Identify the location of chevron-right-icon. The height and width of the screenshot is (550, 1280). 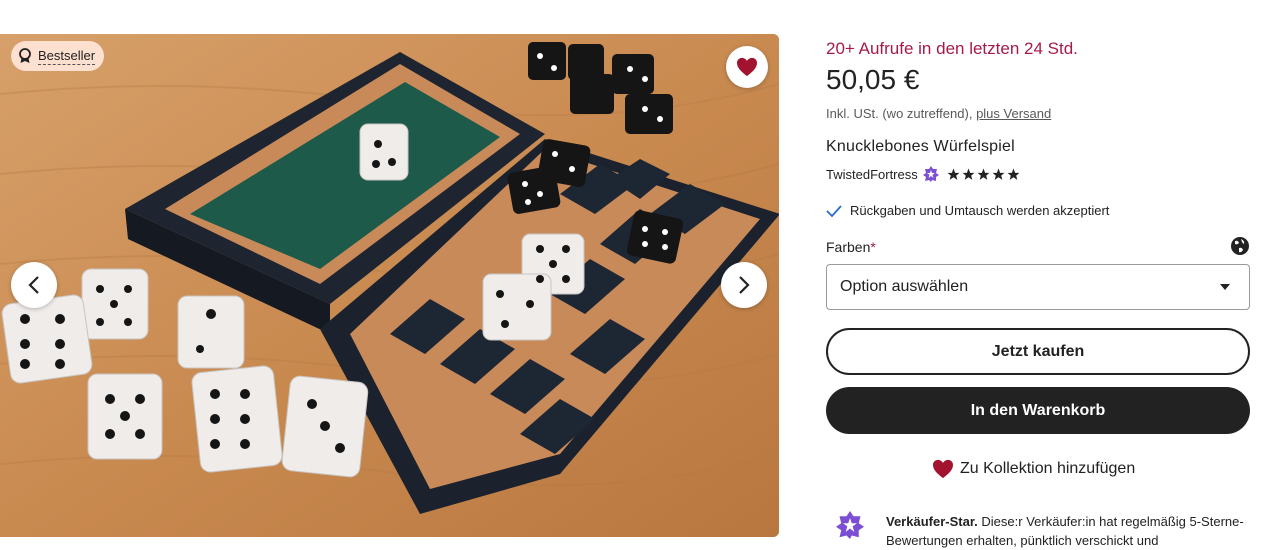
(744, 285).